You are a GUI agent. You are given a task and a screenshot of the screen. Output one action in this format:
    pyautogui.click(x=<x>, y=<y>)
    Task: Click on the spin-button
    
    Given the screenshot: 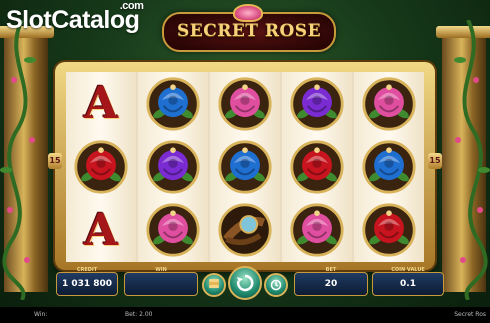 What is the action you would take?
    pyautogui.click(x=245, y=283)
    